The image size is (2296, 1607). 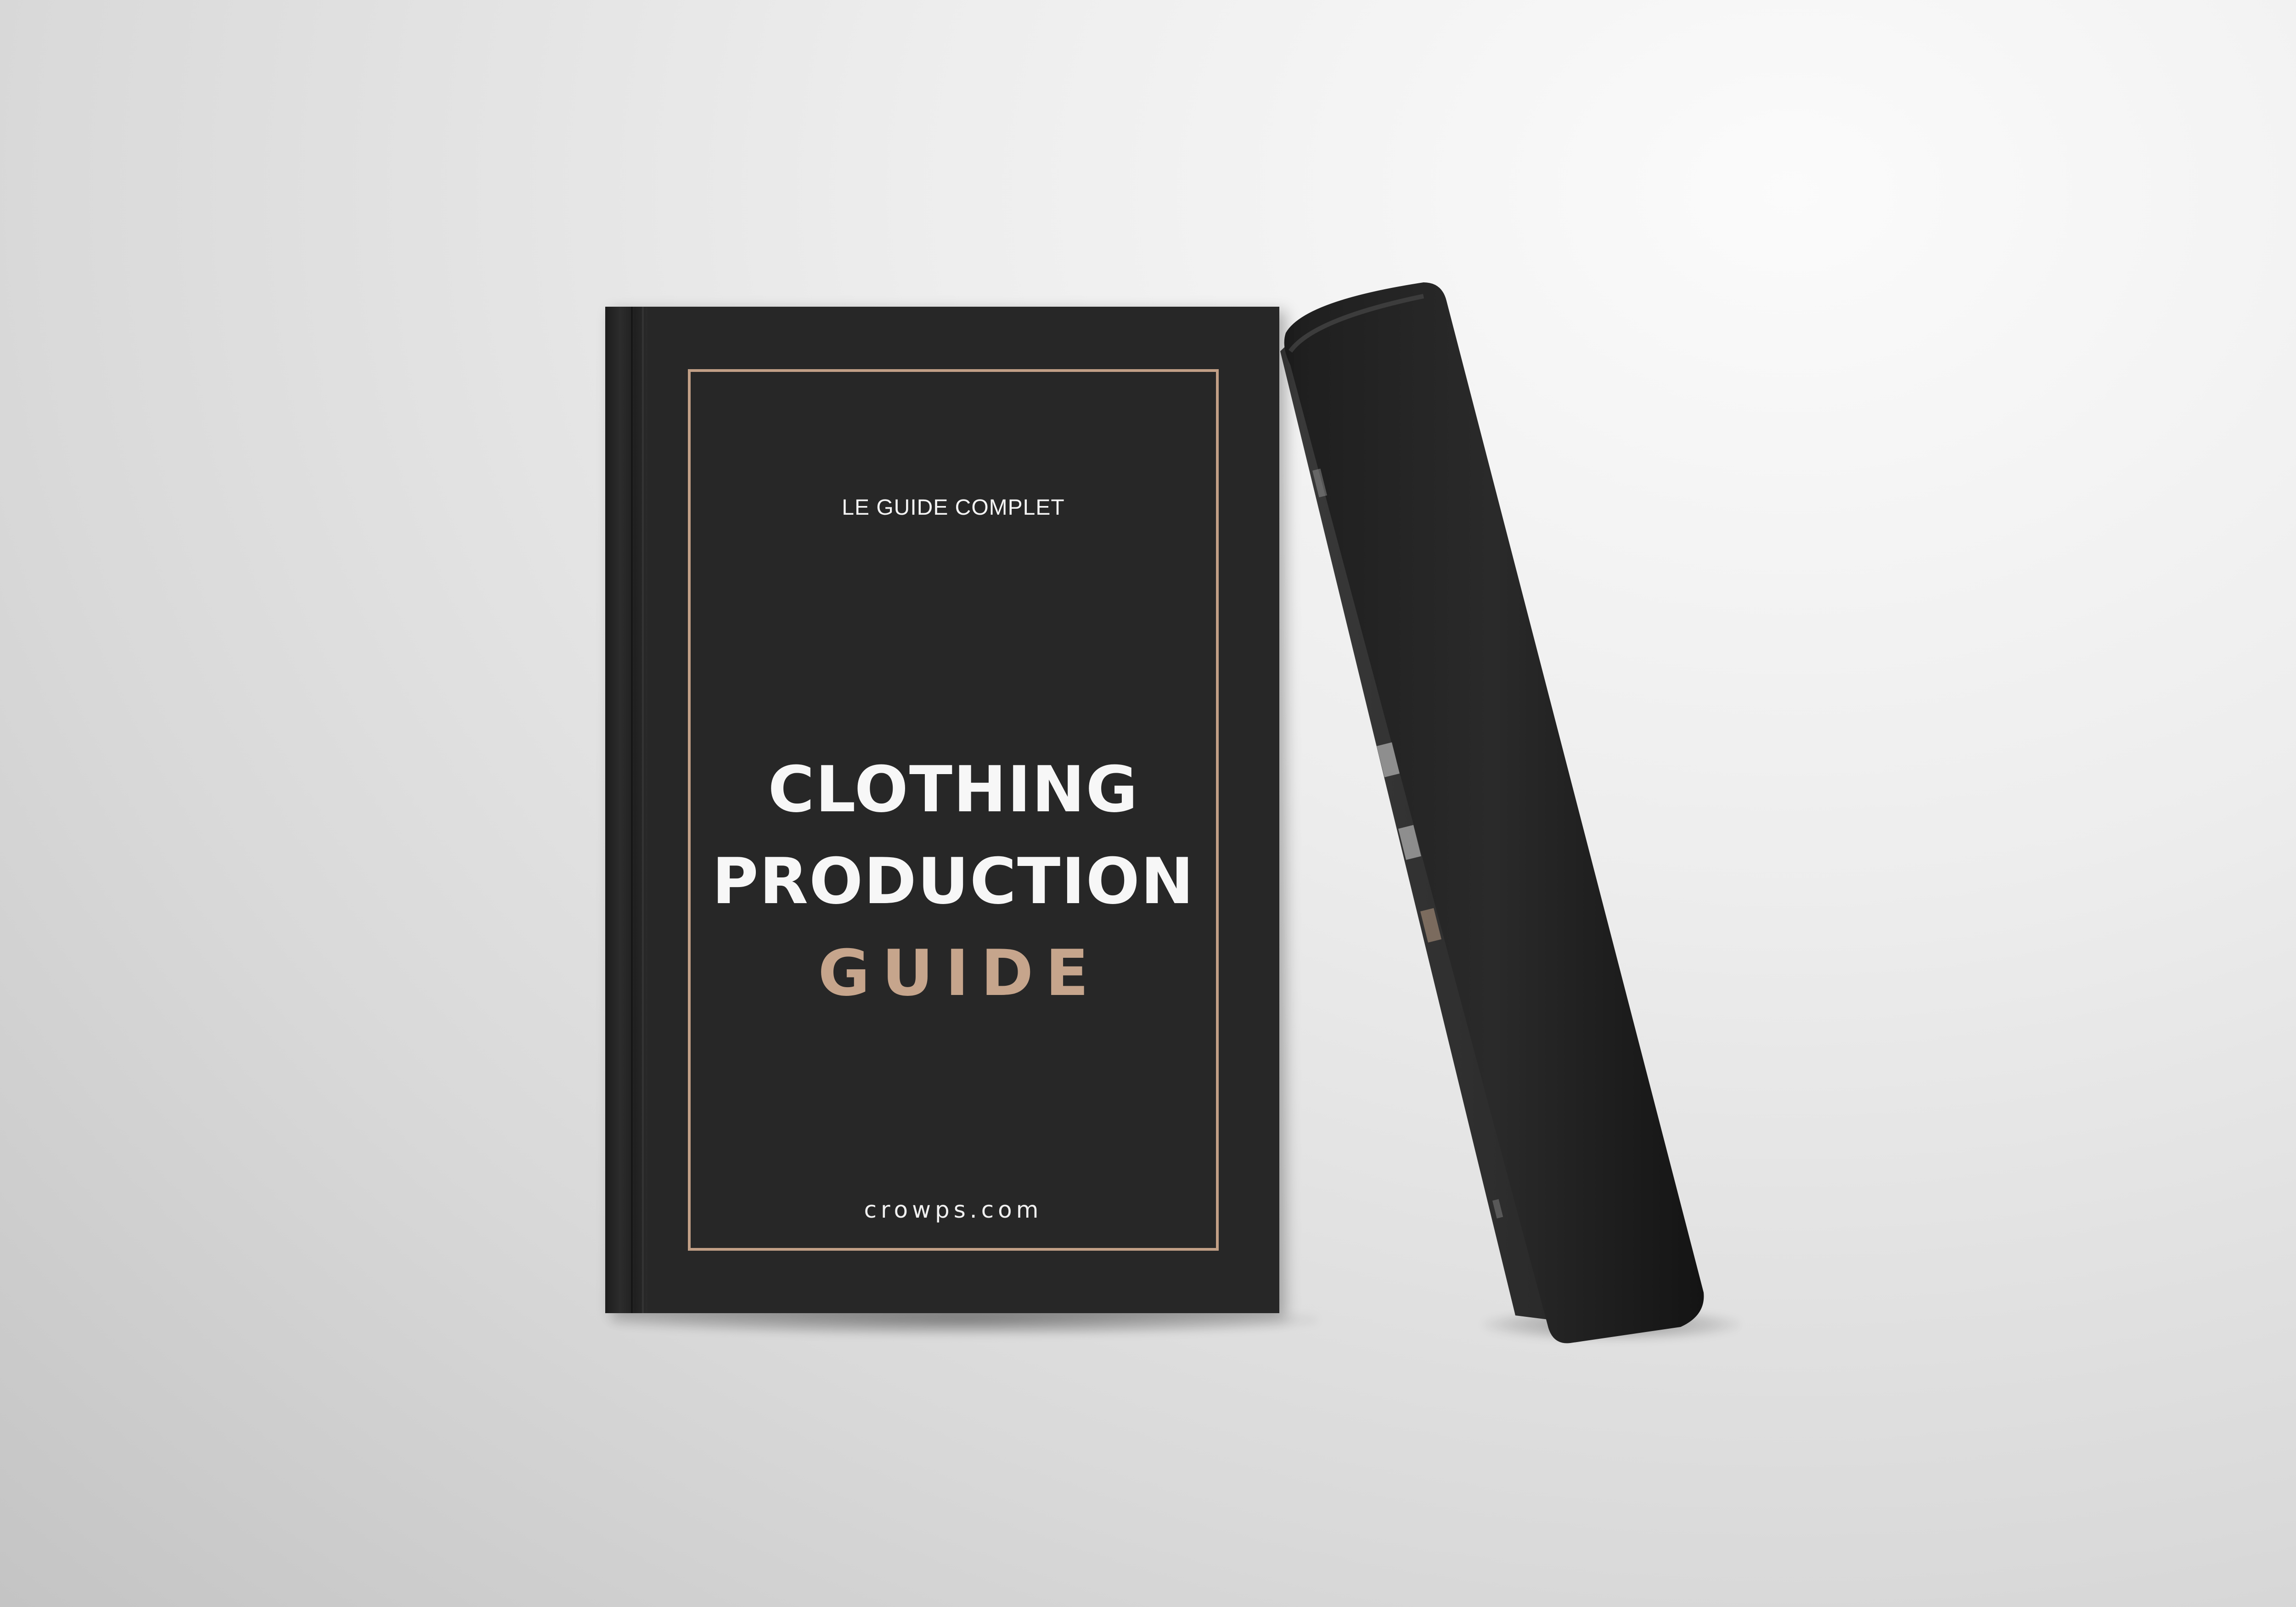 I want to click on cover-kicker: LE GUIDE COMPLET, so click(x=953, y=507).